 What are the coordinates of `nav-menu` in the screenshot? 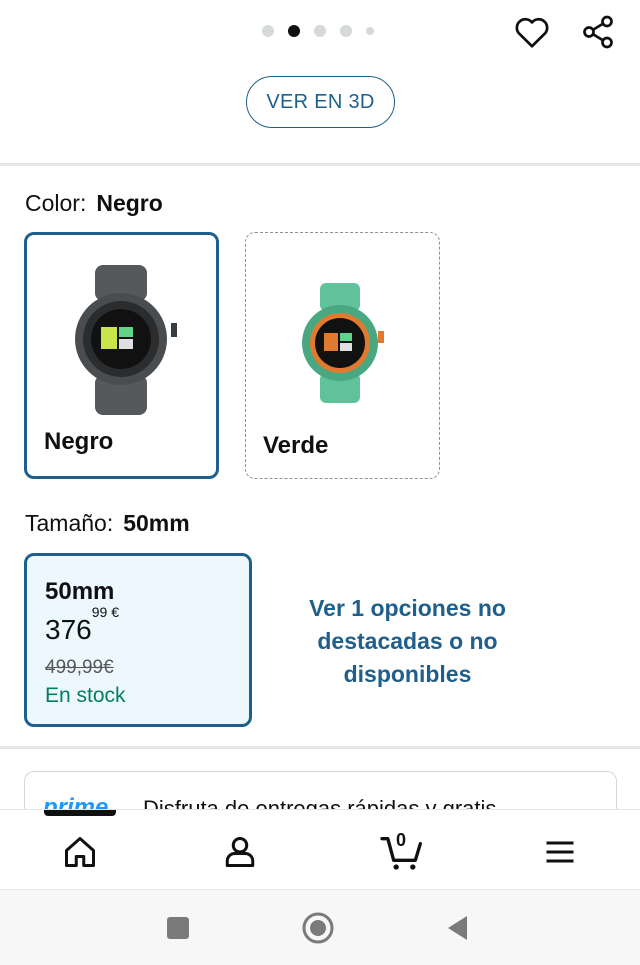 It's located at (560, 852).